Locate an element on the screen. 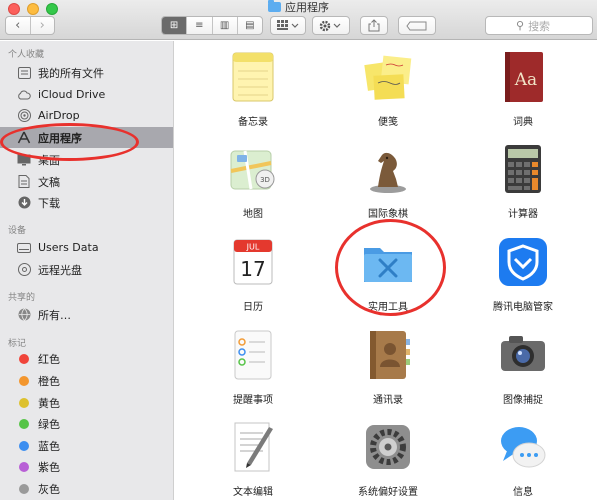  app-utilities: 实用工具 is located at coordinates (388, 279).